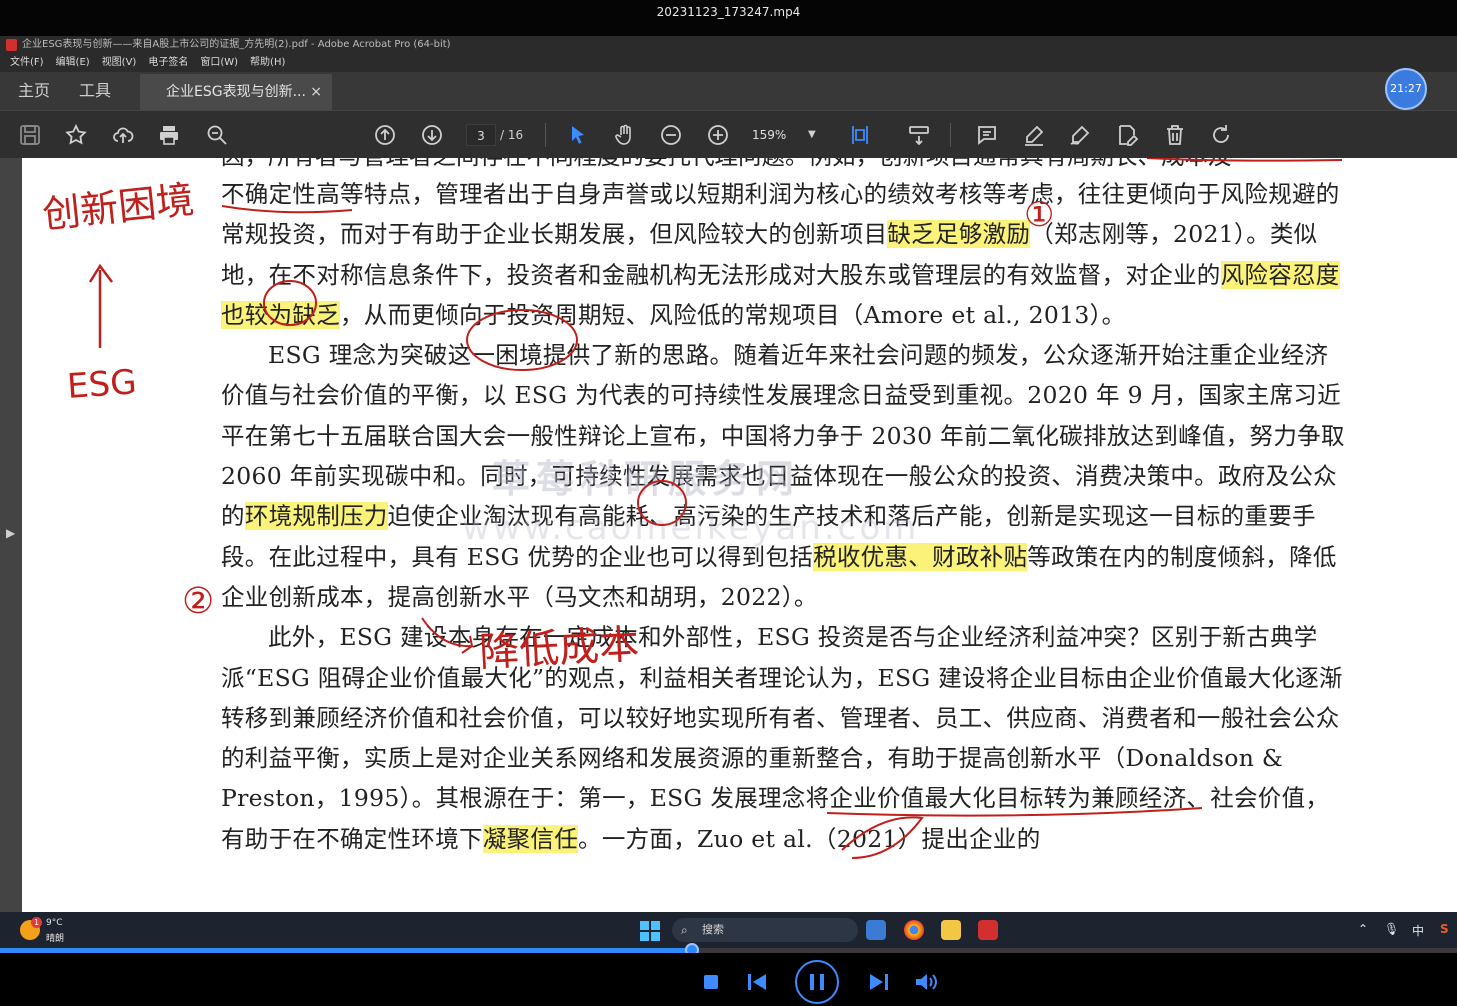 The width and height of the screenshot is (1457, 1006). Describe the element at coordinates (1127, 135) in the screenshot. I see `edit-pdf-icon` at that location.